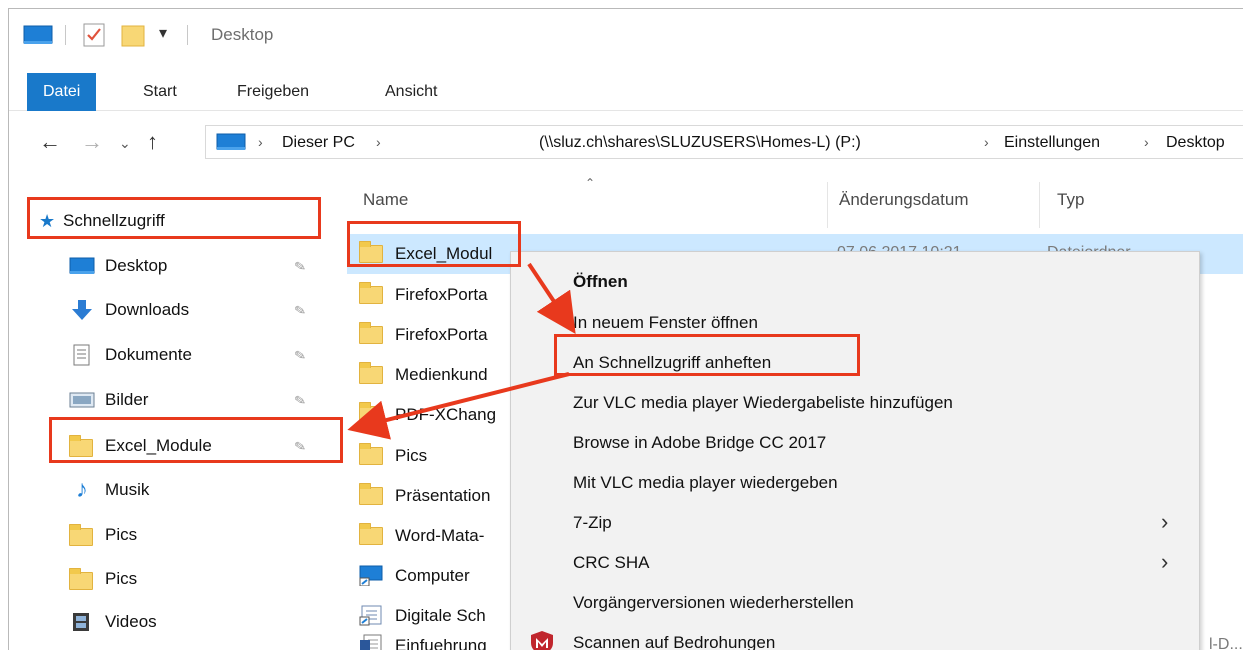 The height and width of the screenshot is (650, 1243). What do you see at coordinates (461, 351) in the screenshot?
I see `annotation-arrows` at bounding box center [461, 351].